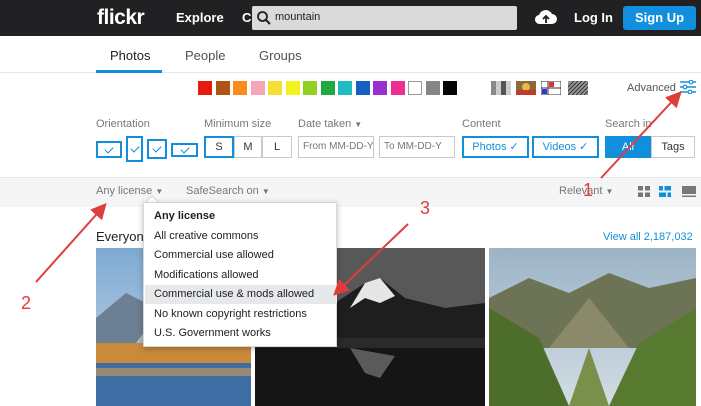  Describe the element at coordinates (26, 303) in the screenshot. I see `annotation-number-2: 2` at that location.